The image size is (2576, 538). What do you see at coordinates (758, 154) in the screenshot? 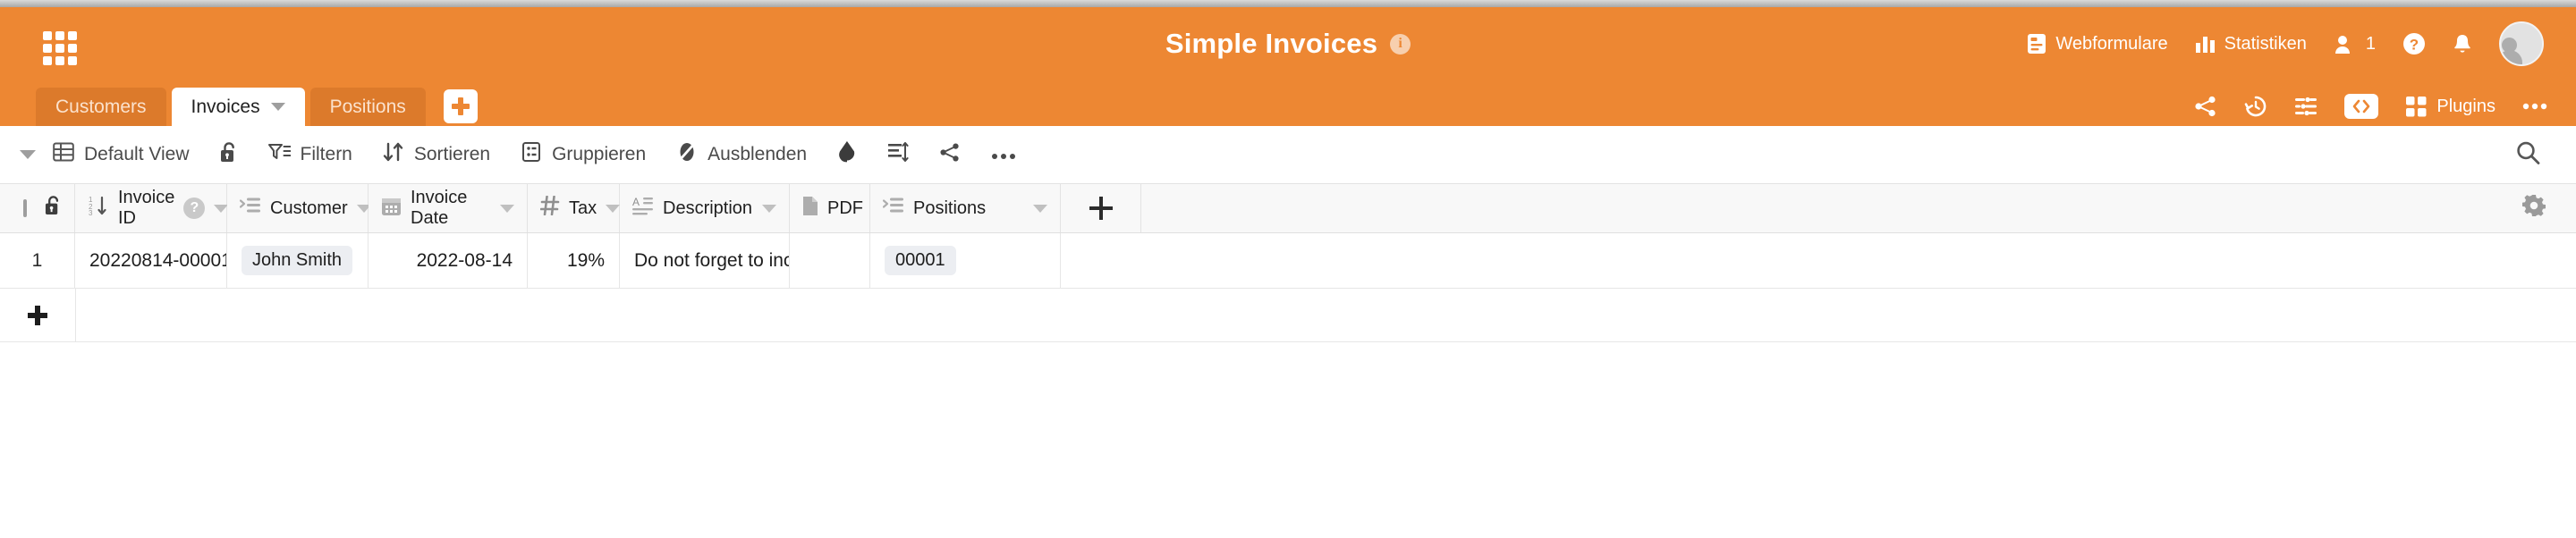
I see `hide-label: Ausblenden` at bounding box center [758, 154].